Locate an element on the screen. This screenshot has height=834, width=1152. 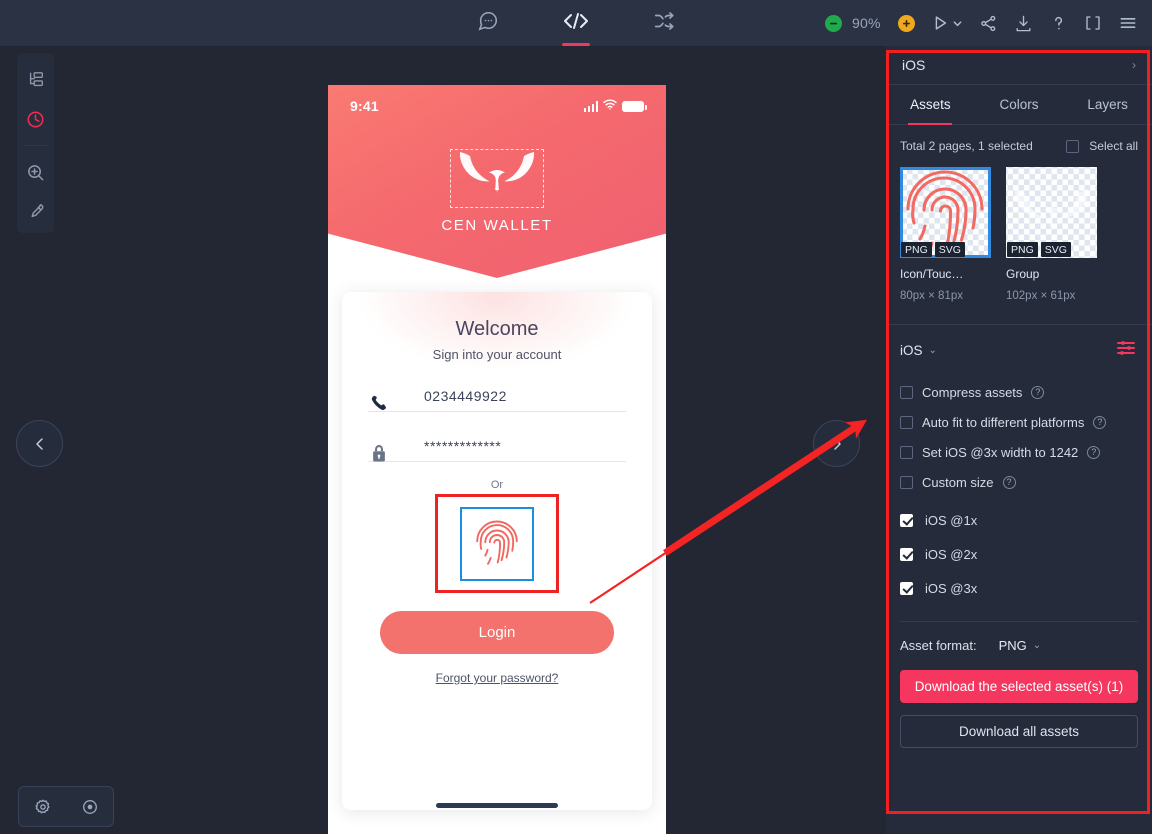
gear-icon is located at coordinates (43, 807).